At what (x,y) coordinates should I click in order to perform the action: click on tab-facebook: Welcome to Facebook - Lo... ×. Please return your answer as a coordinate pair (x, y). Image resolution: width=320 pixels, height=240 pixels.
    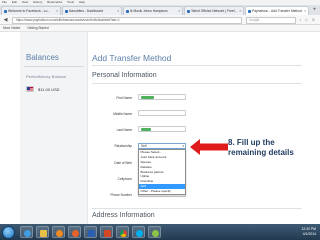
    Looking at the image, I should click on (31, 10).